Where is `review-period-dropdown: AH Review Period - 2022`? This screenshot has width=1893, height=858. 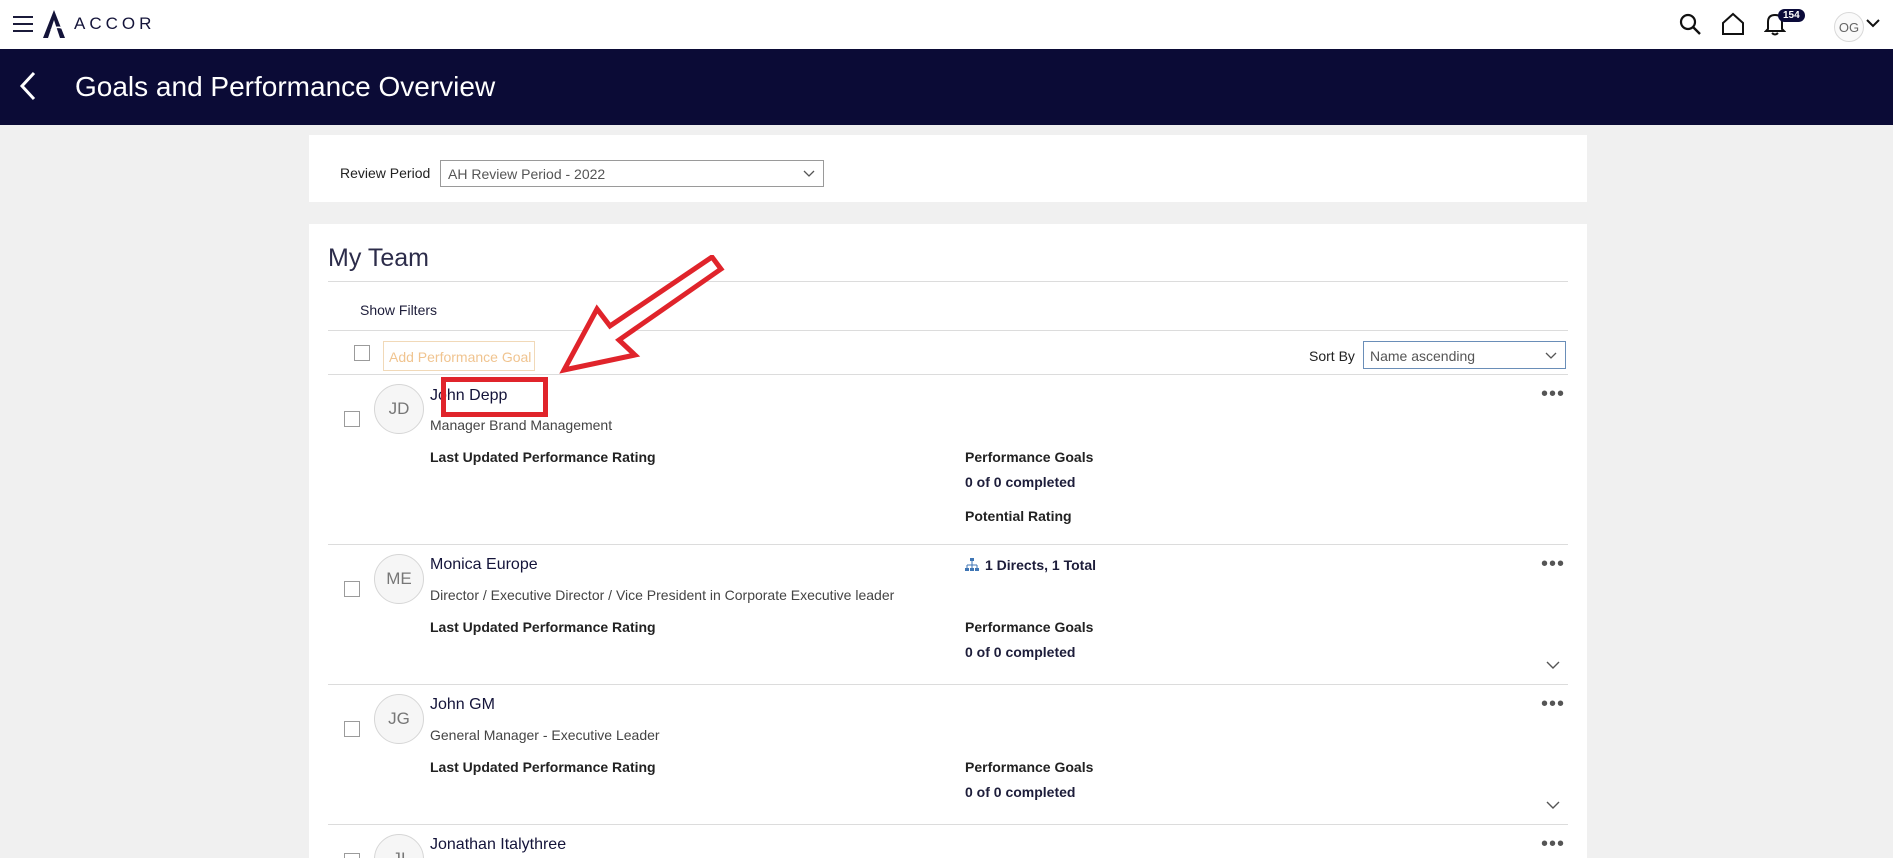
review-period-dropdown: AH Review Period - 2022 is located at coordinates (632, 173).